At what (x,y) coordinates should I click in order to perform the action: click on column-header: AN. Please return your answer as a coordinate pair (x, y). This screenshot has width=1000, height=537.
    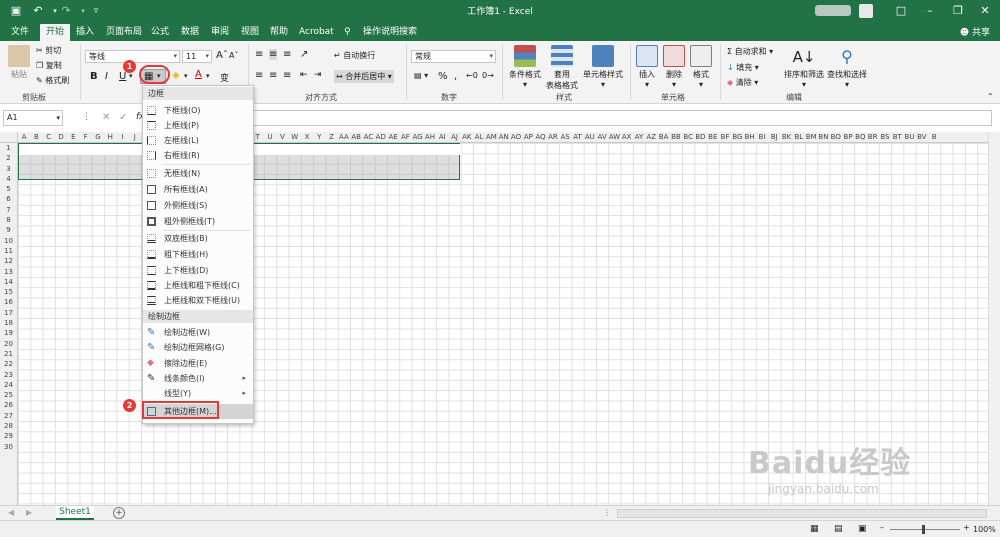
    Looking at the image, I should click on (504, 137).